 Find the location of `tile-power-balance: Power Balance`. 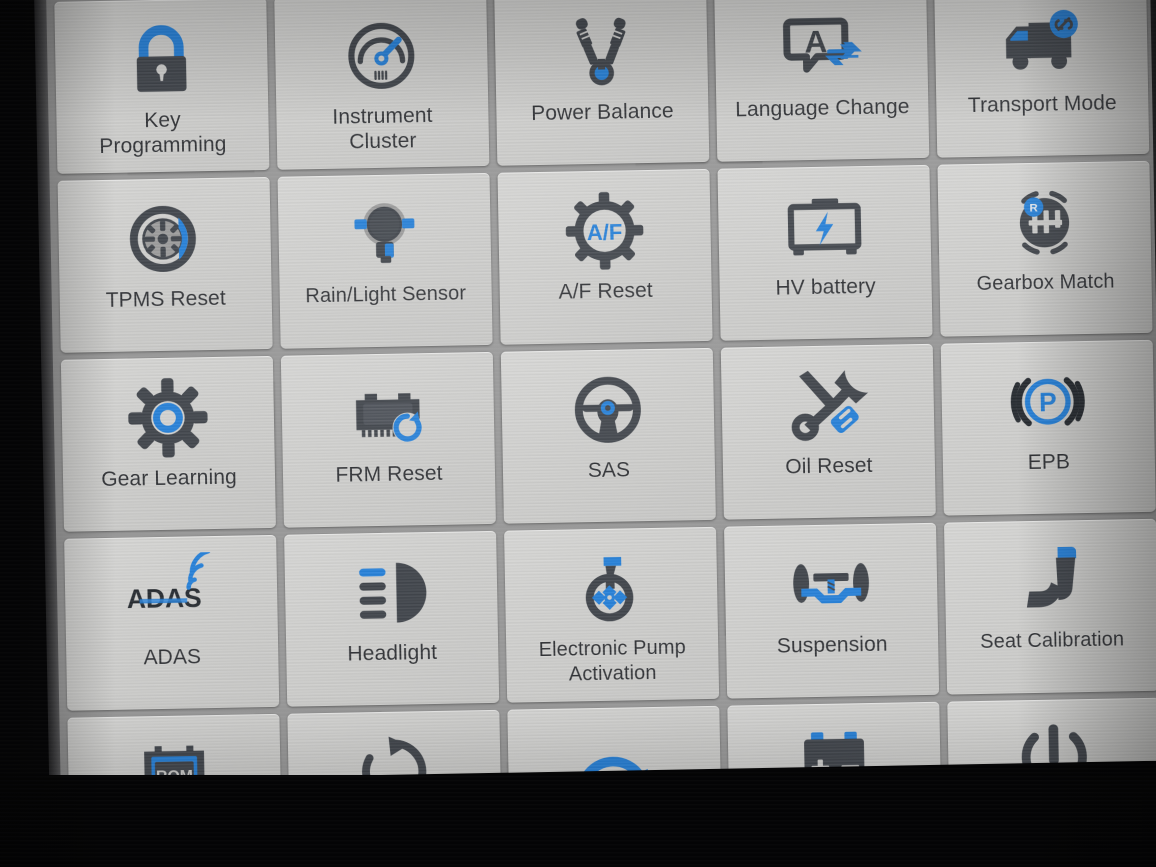

tile-power-balance: Power Balance is located at coordinates (602, 83).